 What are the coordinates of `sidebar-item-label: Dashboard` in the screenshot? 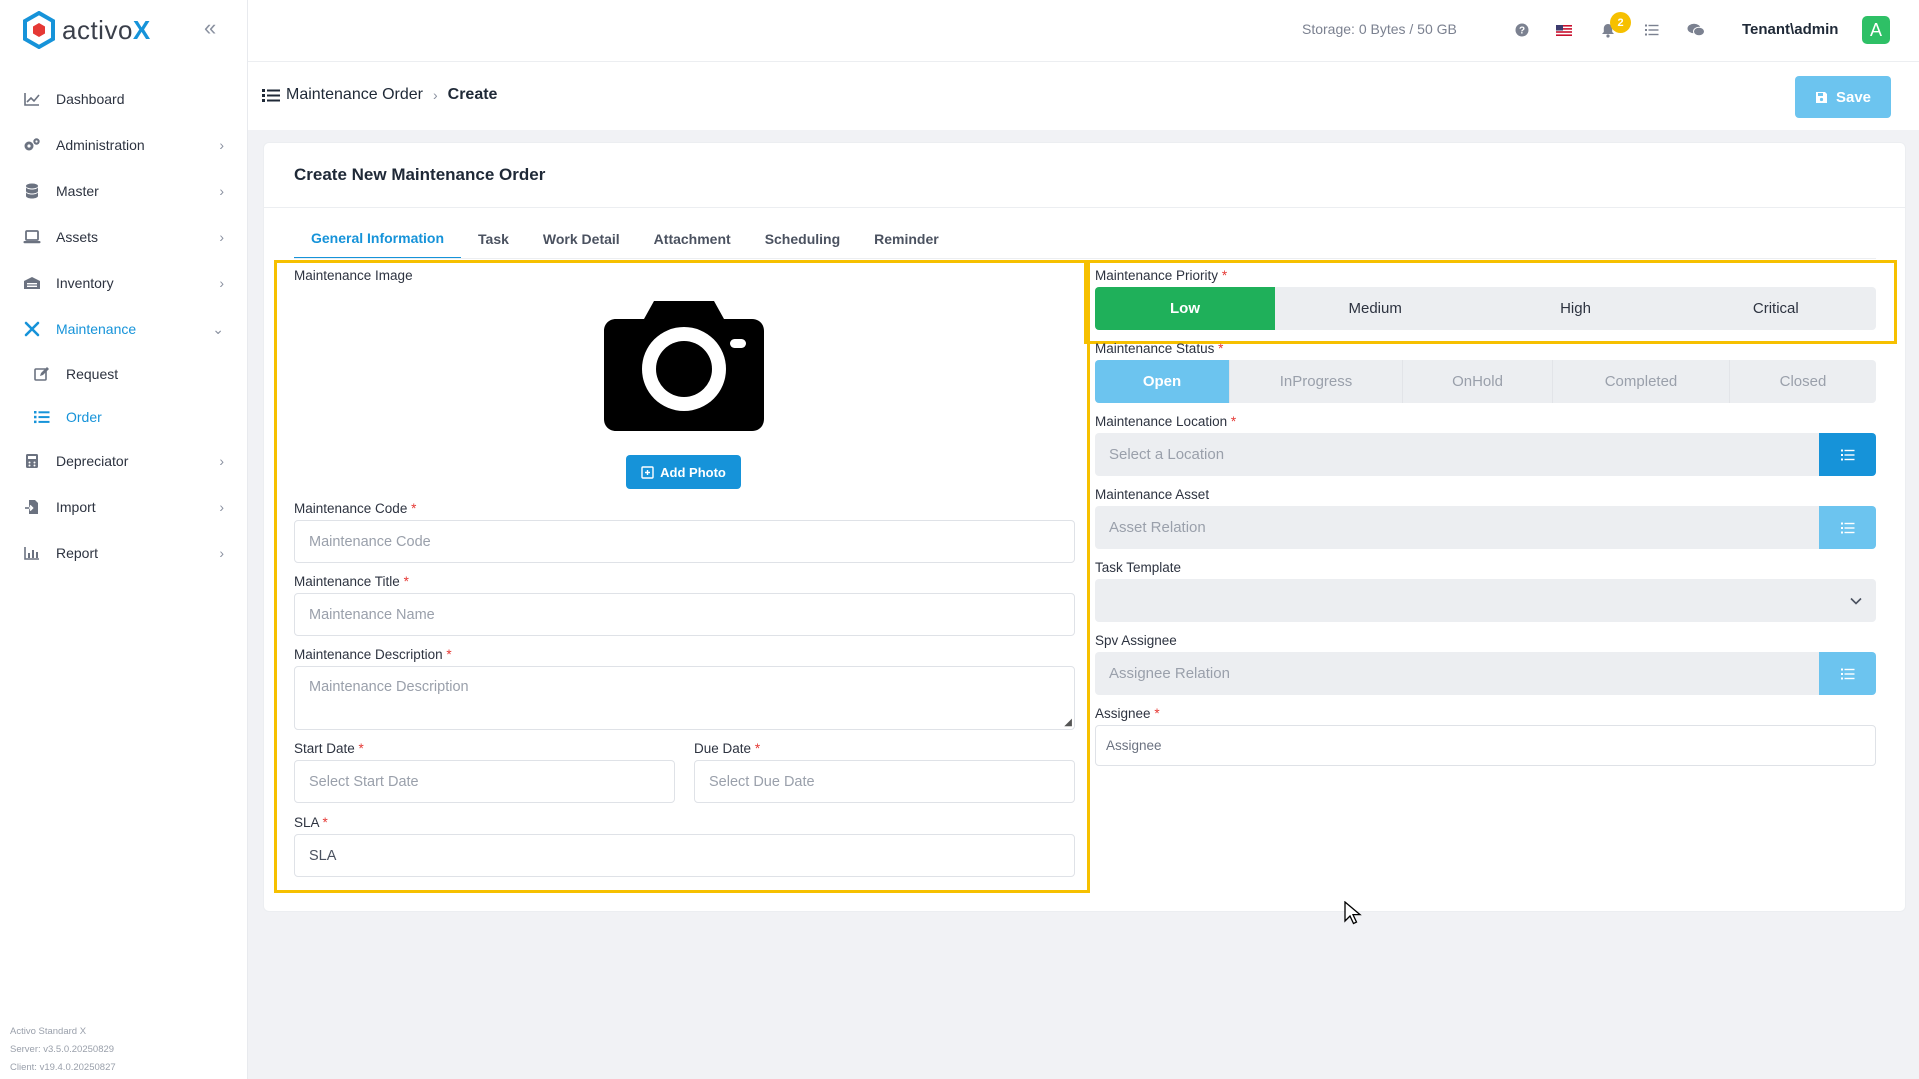 It's located at (90, 99).